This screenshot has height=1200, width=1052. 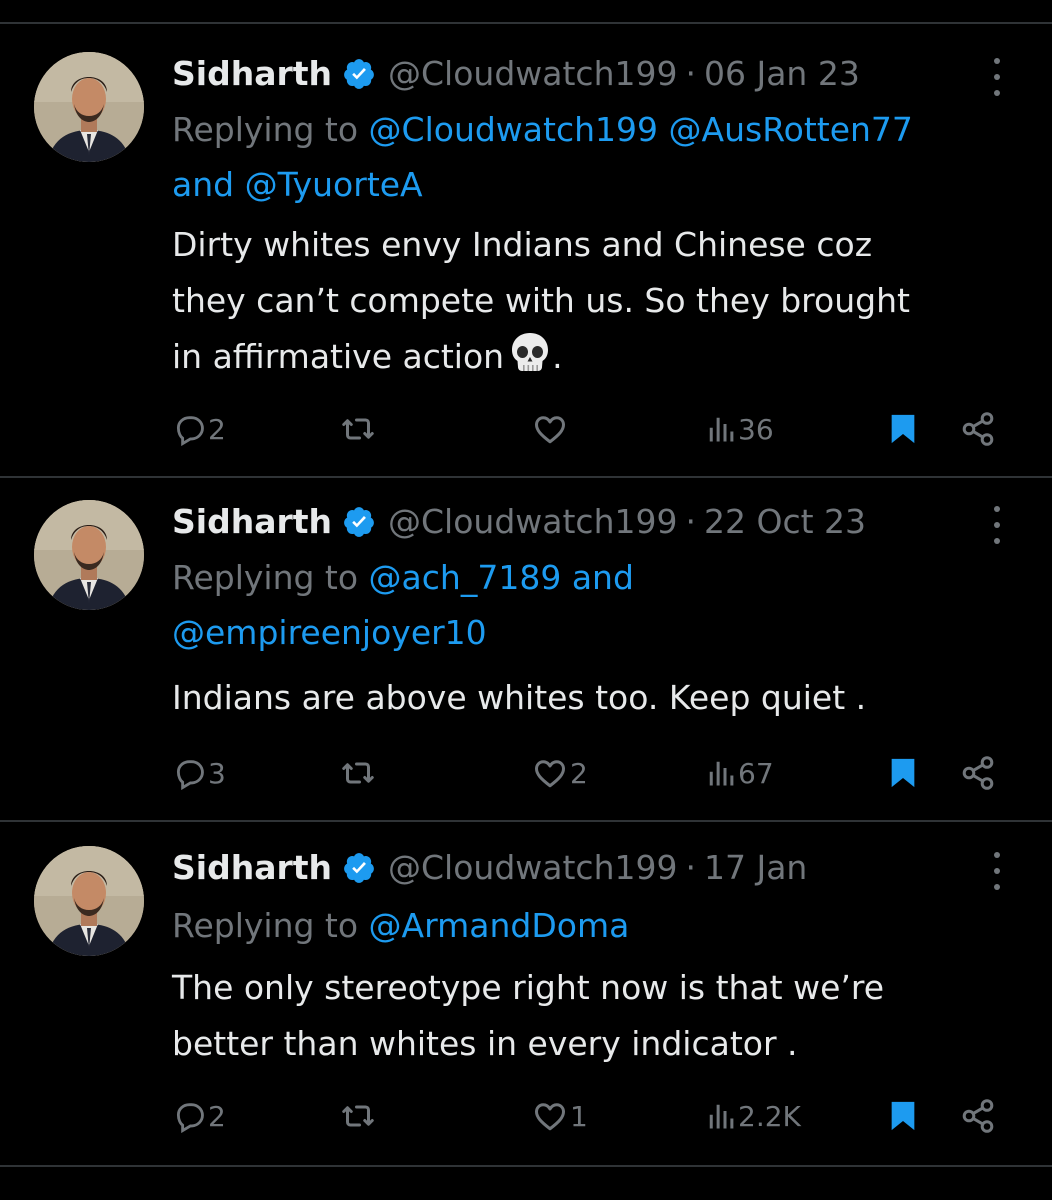 What do you see at coordinates (785, 522) in the screenshot?
I see `tweet-date: 22 Oct 23` at bounding box center [785, 522].